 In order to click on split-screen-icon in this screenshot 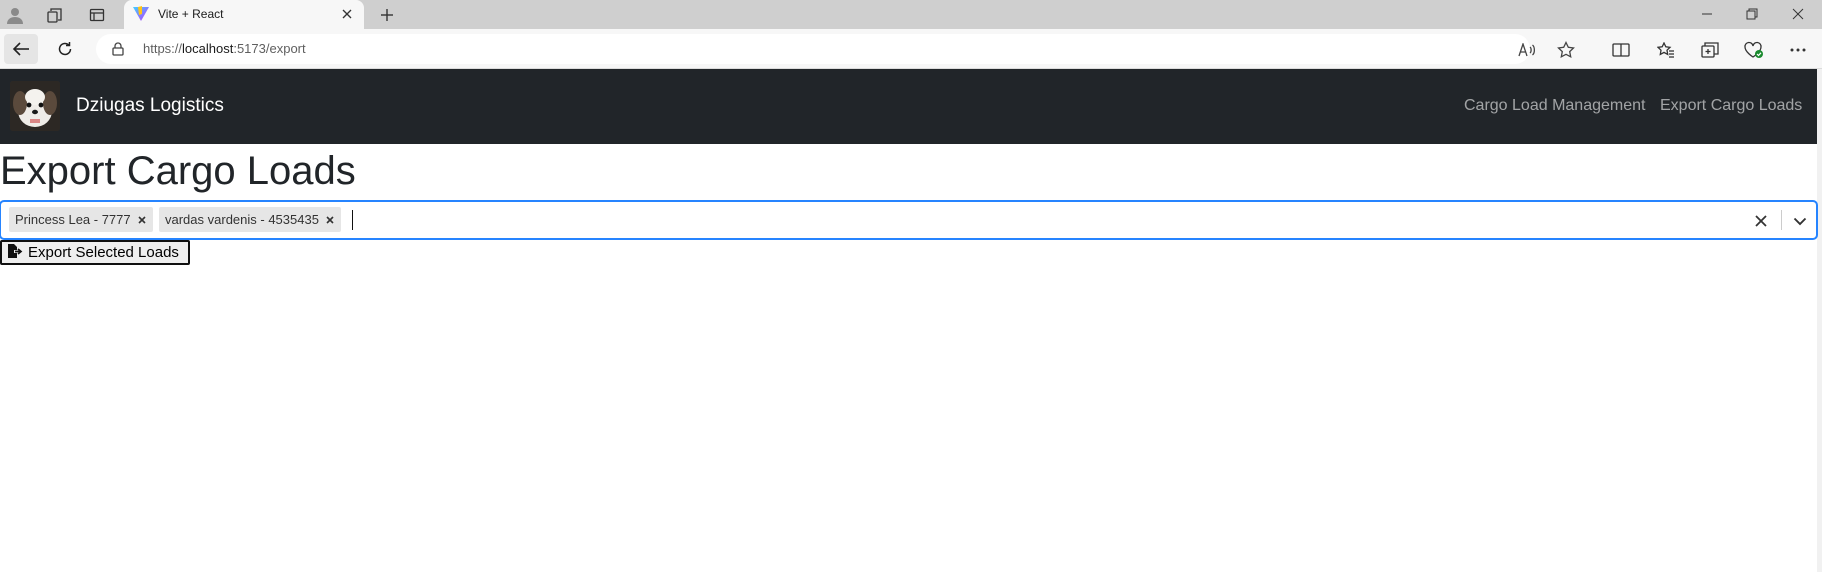, I will do `click(1621, 50)`.